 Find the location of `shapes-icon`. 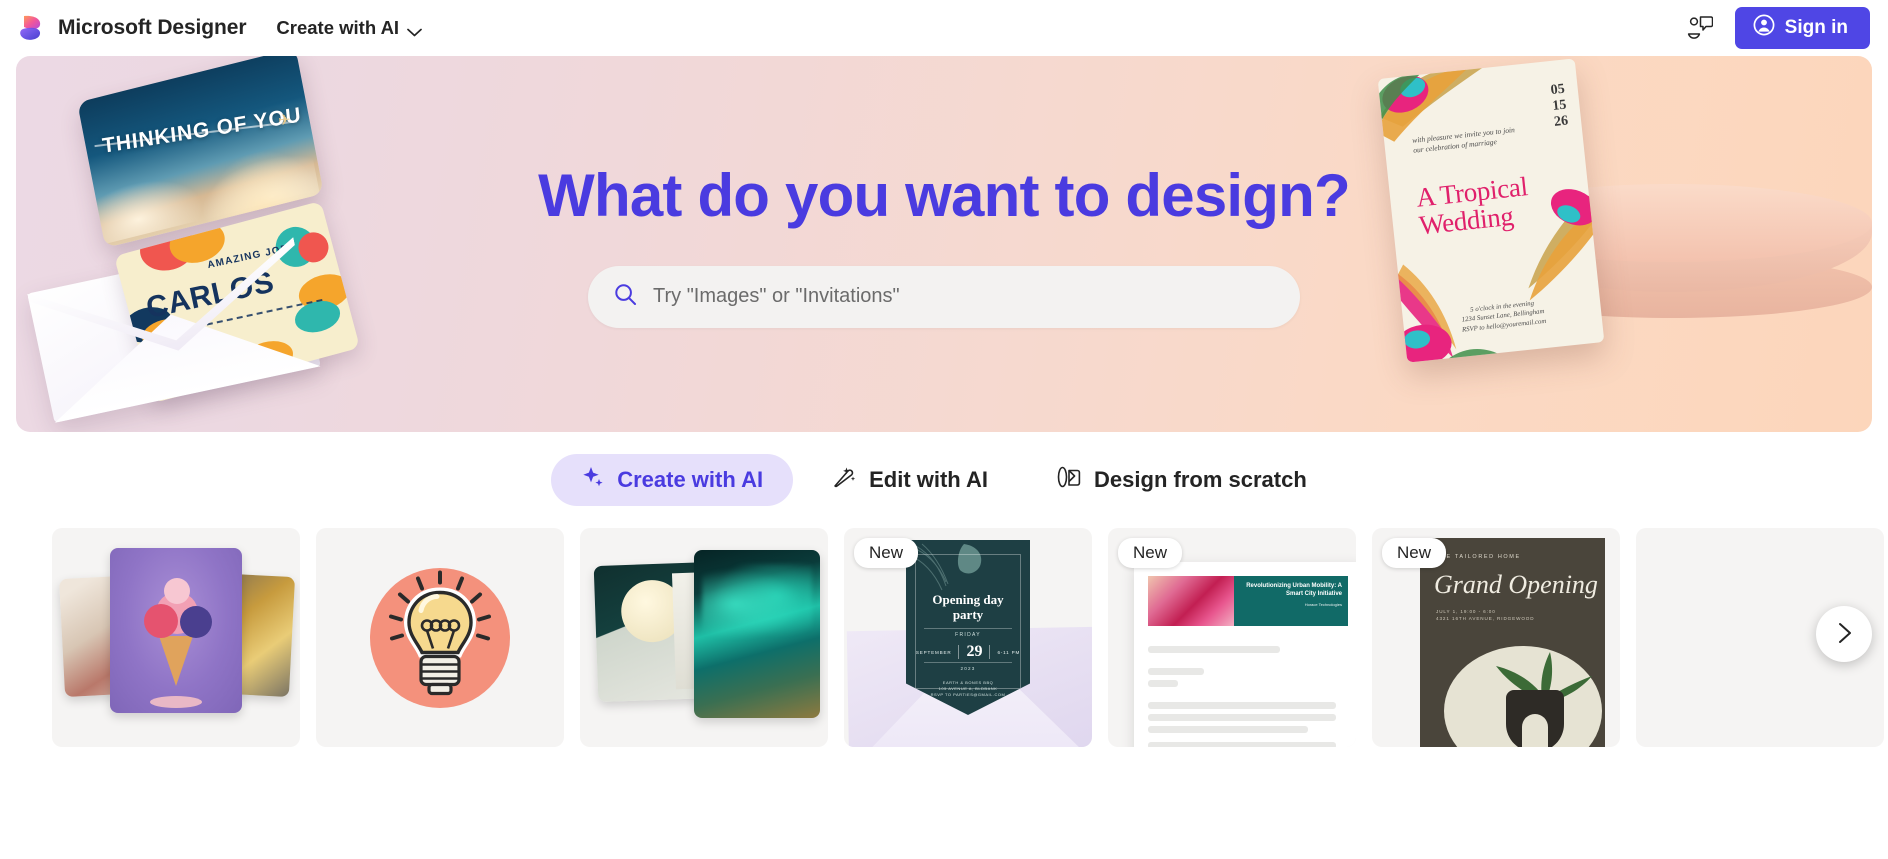

shapes-icon is located at coordinates (1069, 480).